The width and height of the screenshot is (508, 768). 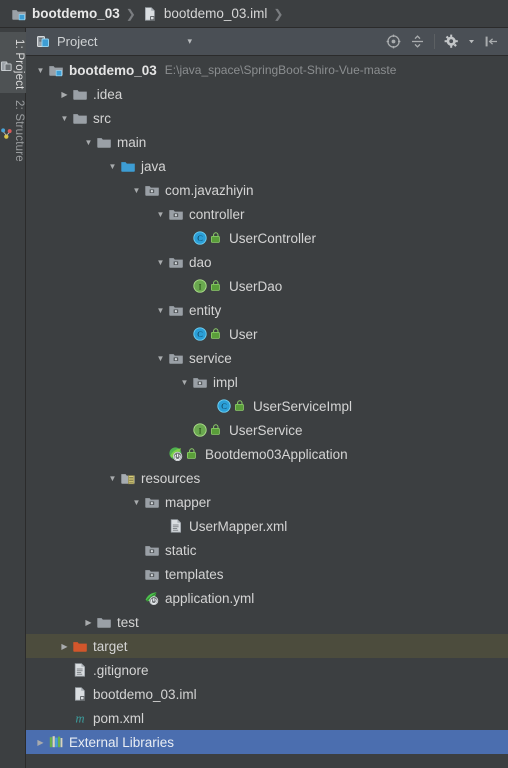 I want to click on java-class-icon: C, so click(x=199, y=334).